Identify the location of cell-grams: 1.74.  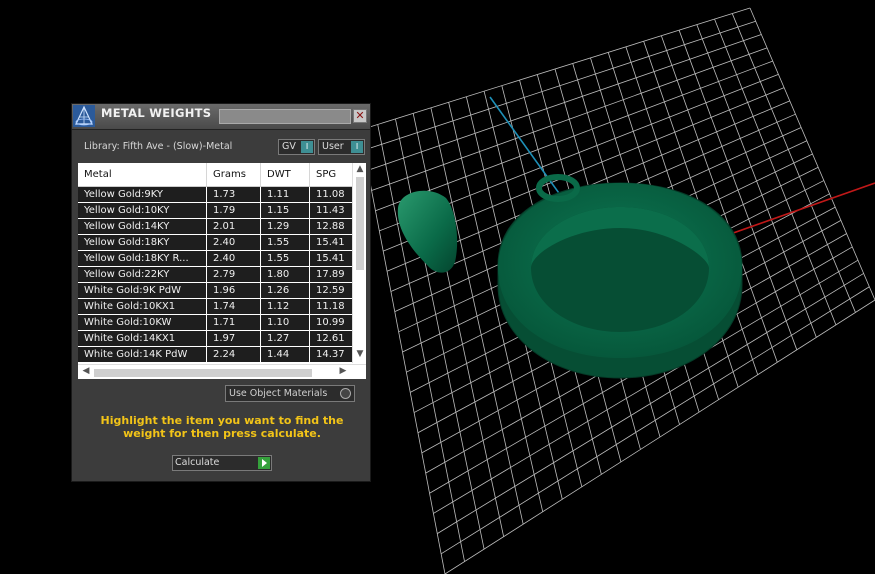
(234, 306).